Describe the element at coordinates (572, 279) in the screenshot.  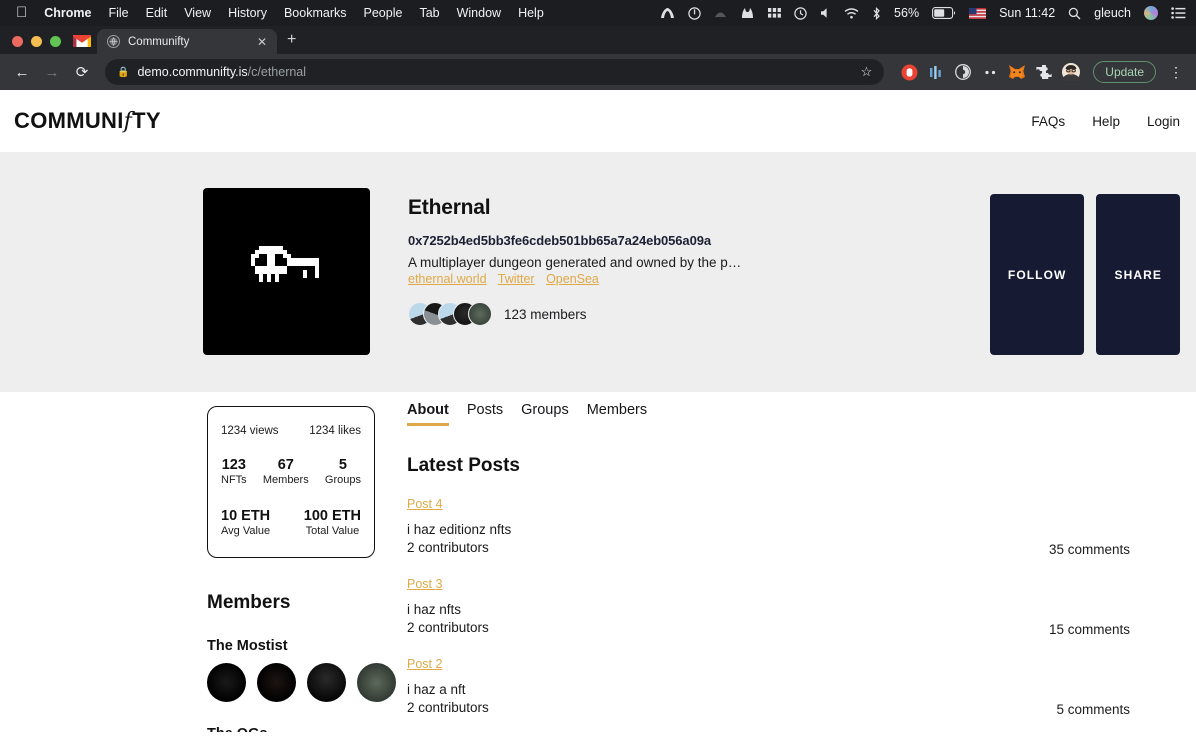
I see `link-opensea: OpenSea` at that location.